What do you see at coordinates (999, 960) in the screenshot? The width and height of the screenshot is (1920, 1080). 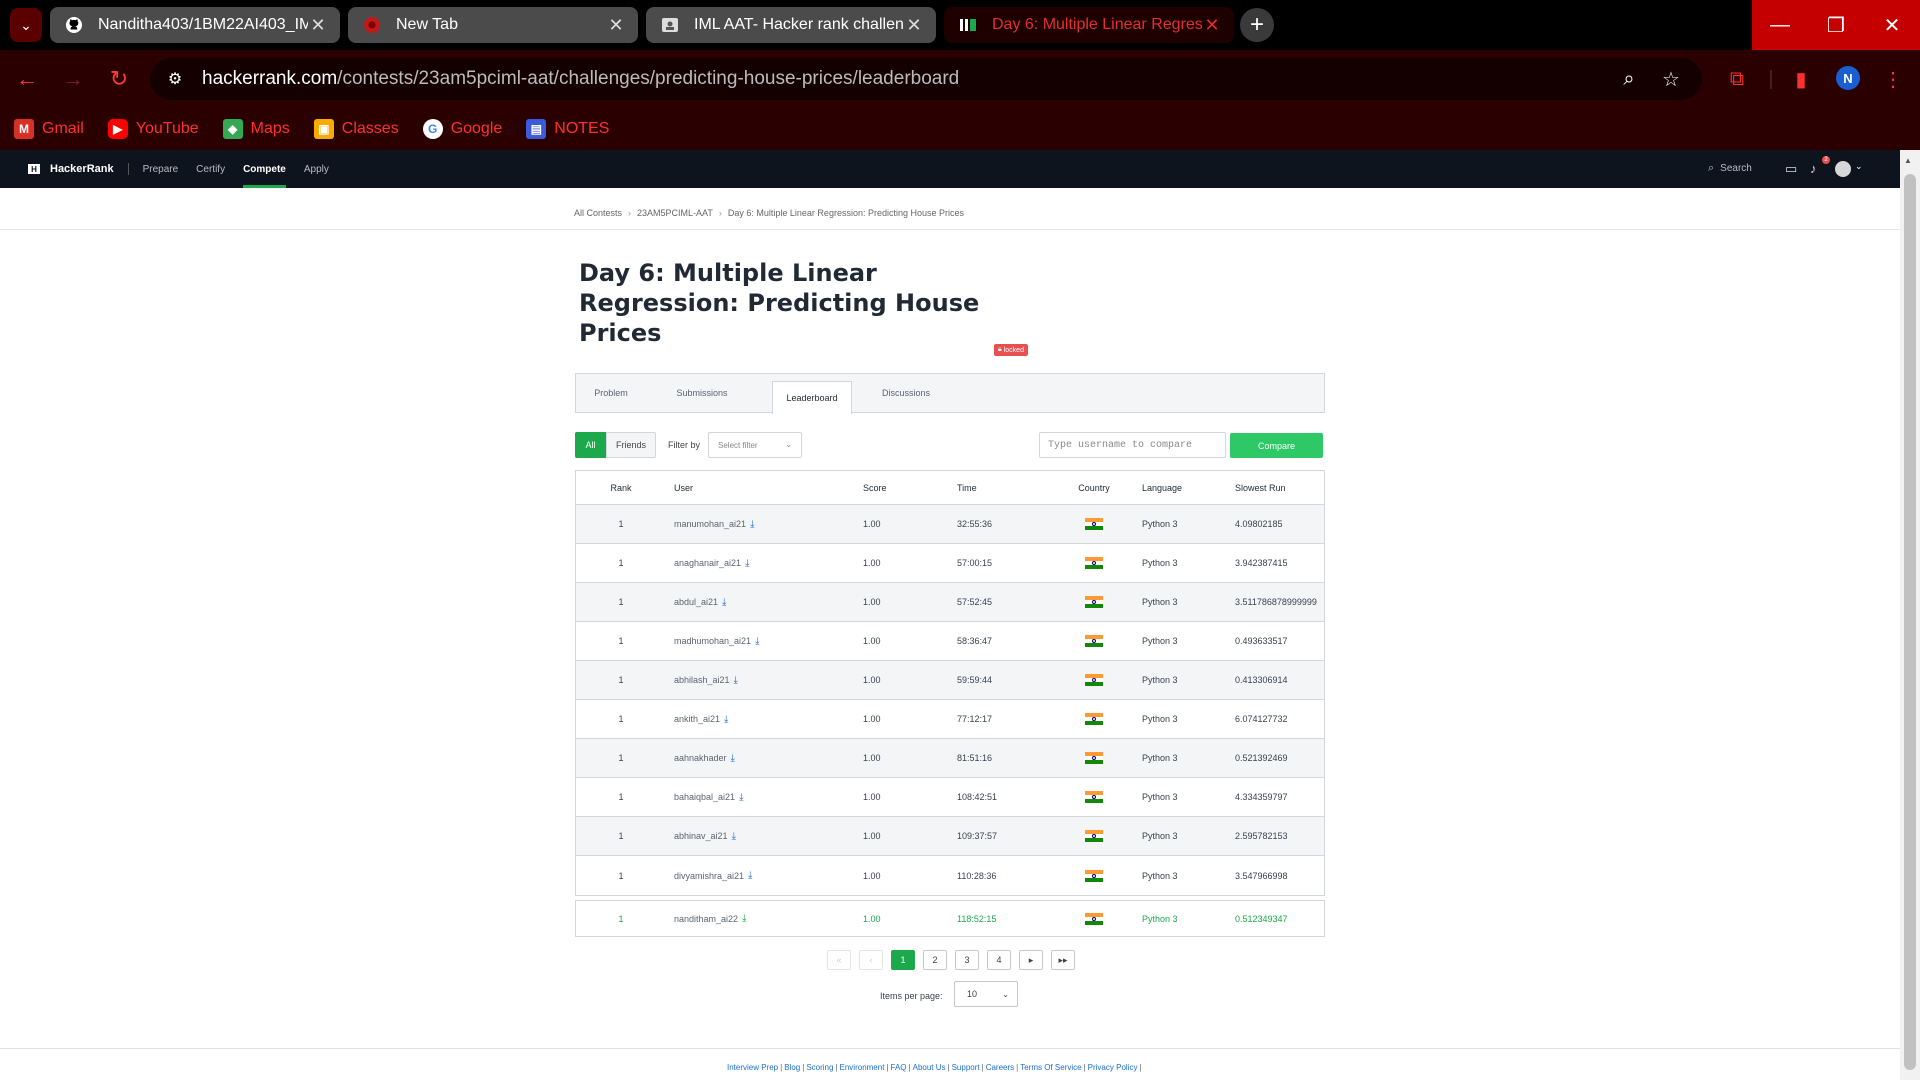 I see `page-button-4: 4` at bounding box center [999, 960].